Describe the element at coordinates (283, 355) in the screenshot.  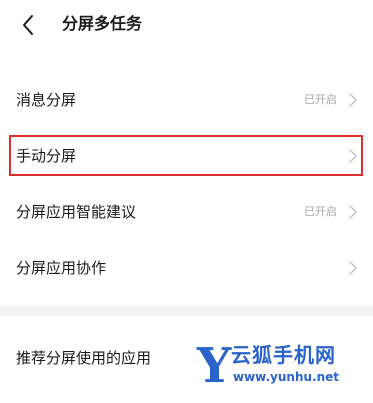
I see `watermark-name: 云狐手机网` at that location.